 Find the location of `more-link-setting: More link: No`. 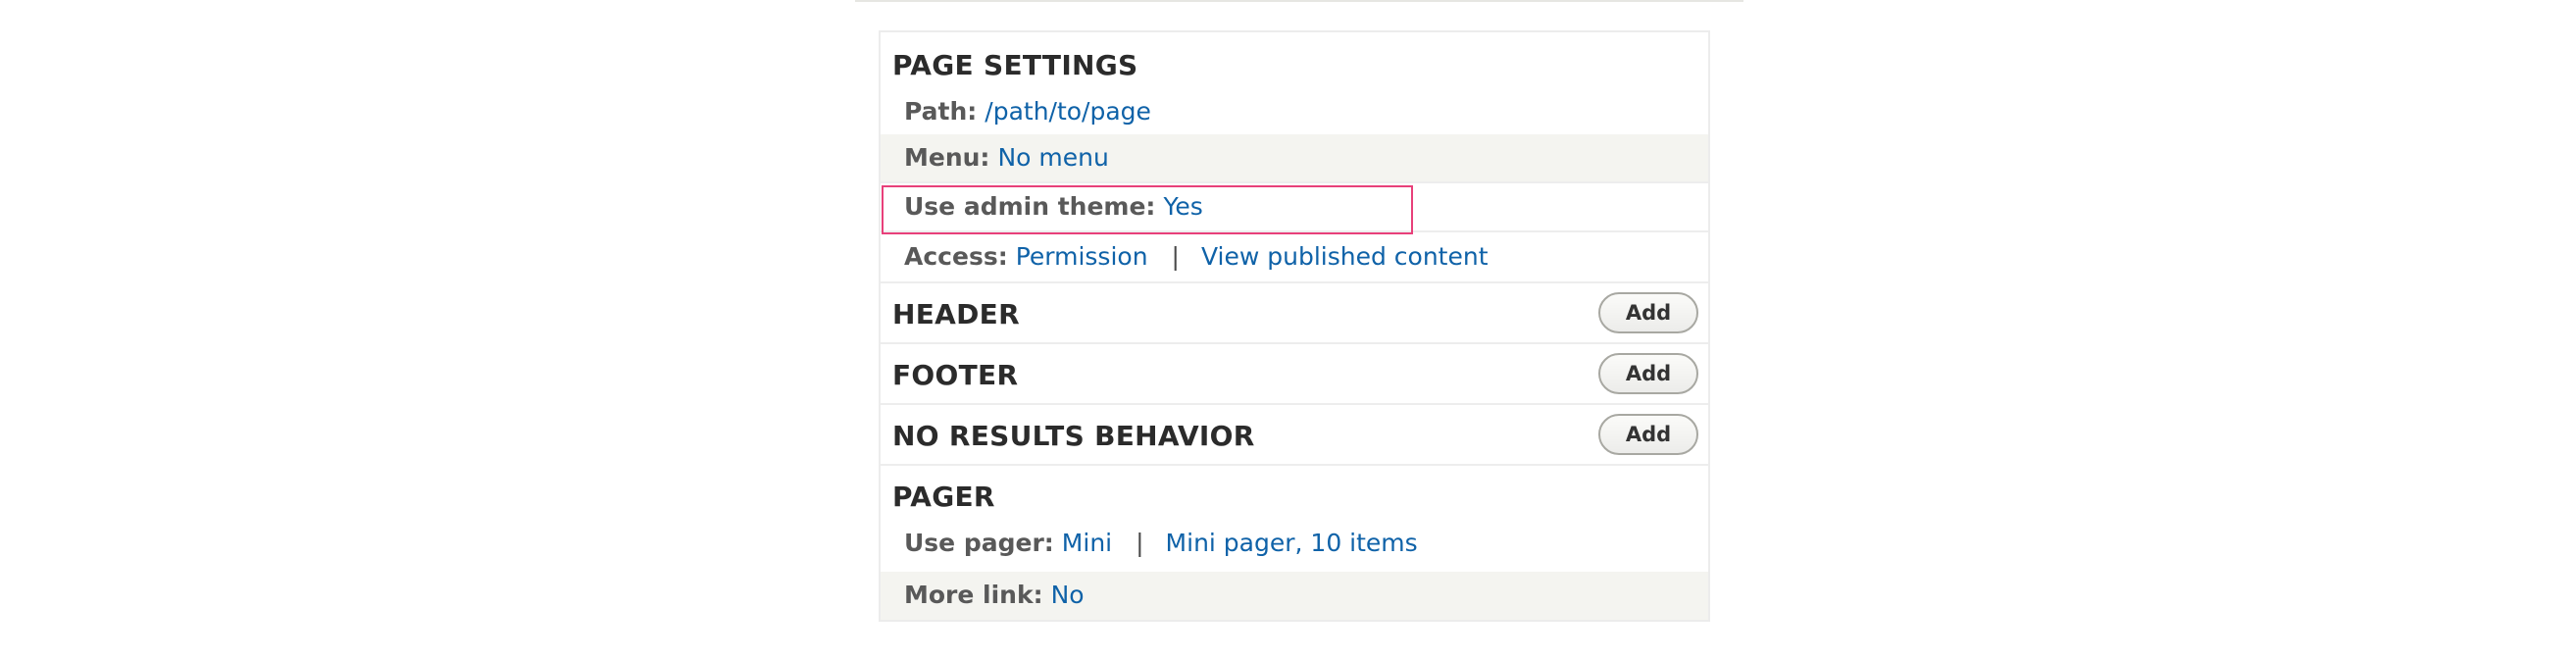

more-link-setting: More link: No is located at coordinates (995, 595).